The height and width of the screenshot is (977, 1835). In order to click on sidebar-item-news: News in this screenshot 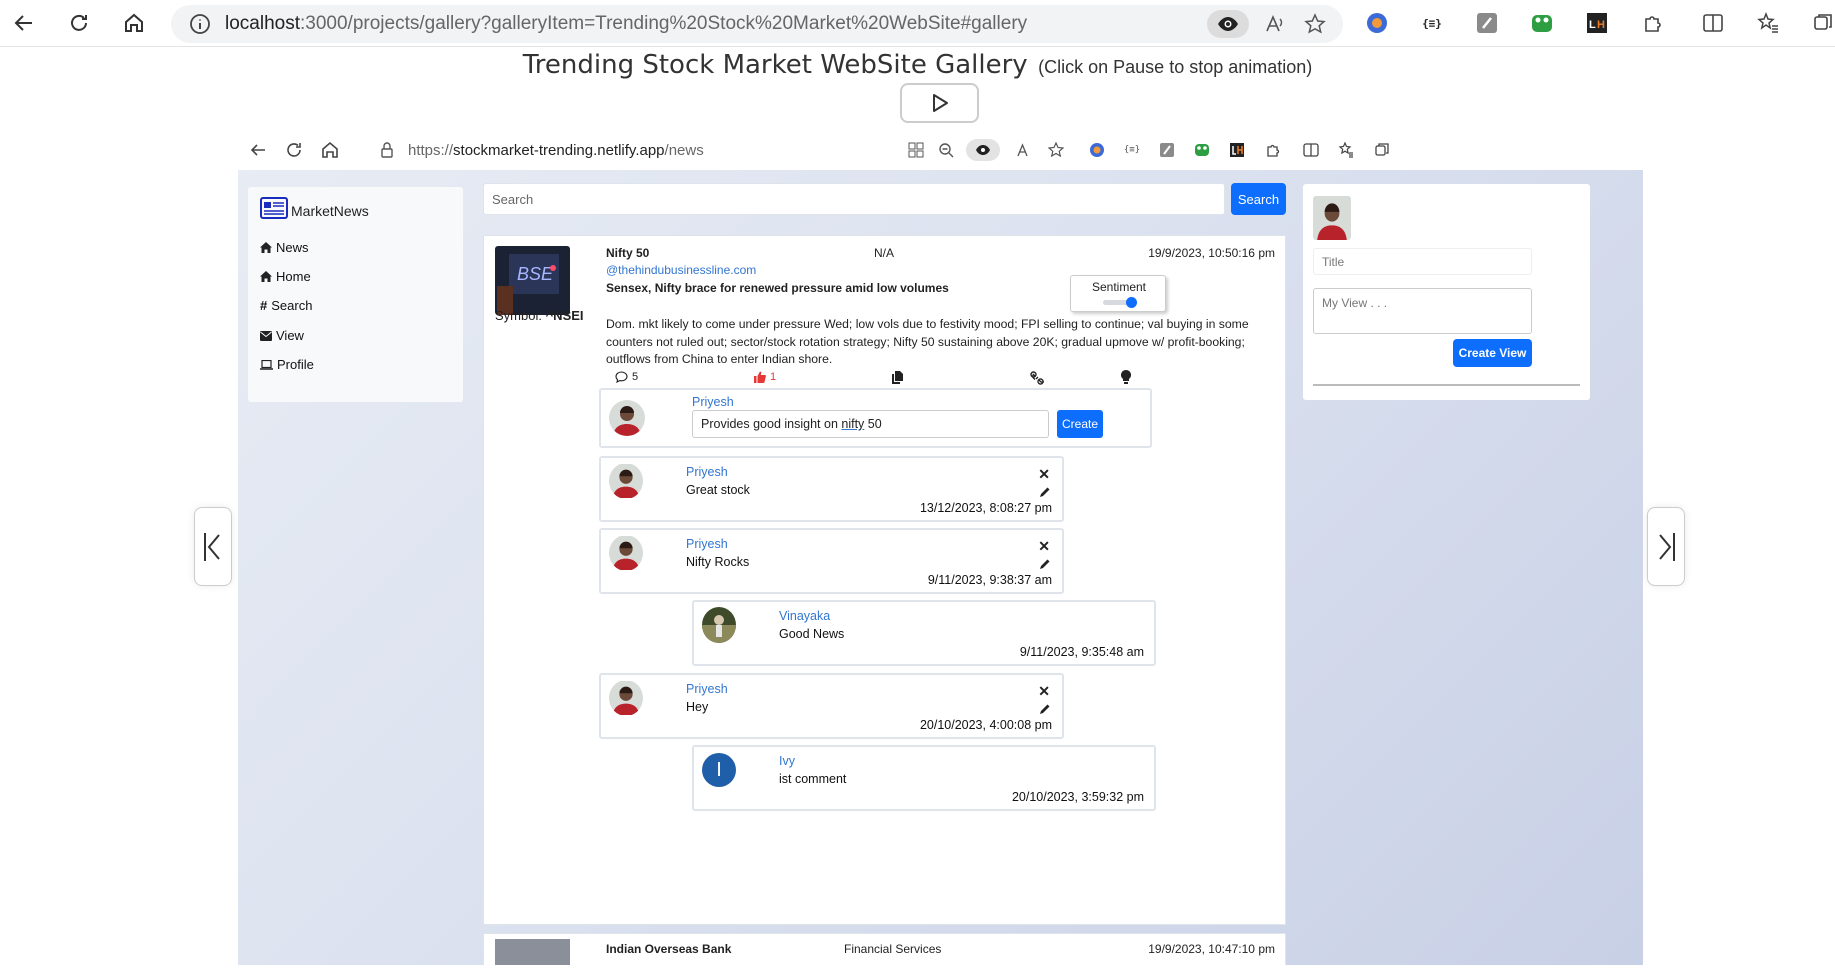, I will do `click(284, 247)`.